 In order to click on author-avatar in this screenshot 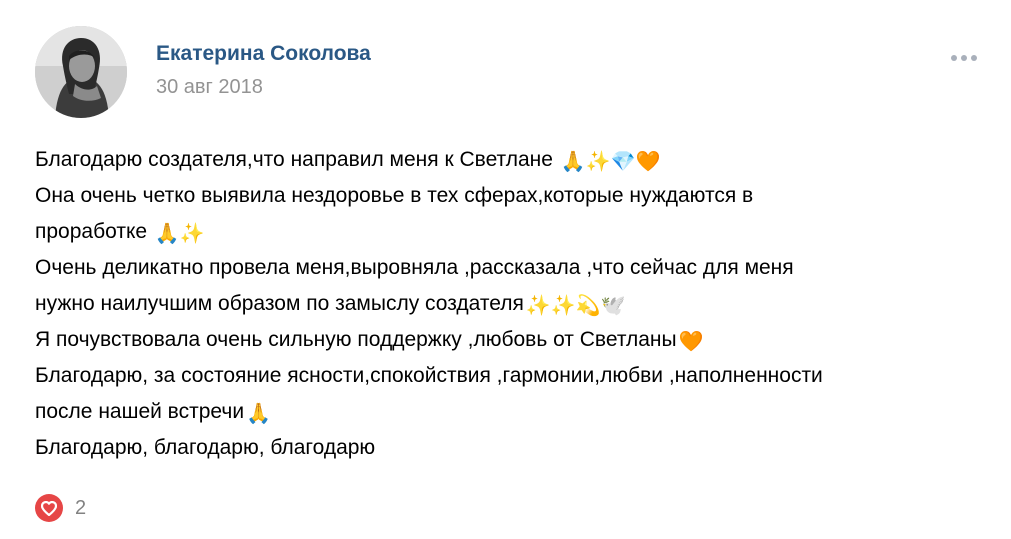, I will do `click(81, 72)`.